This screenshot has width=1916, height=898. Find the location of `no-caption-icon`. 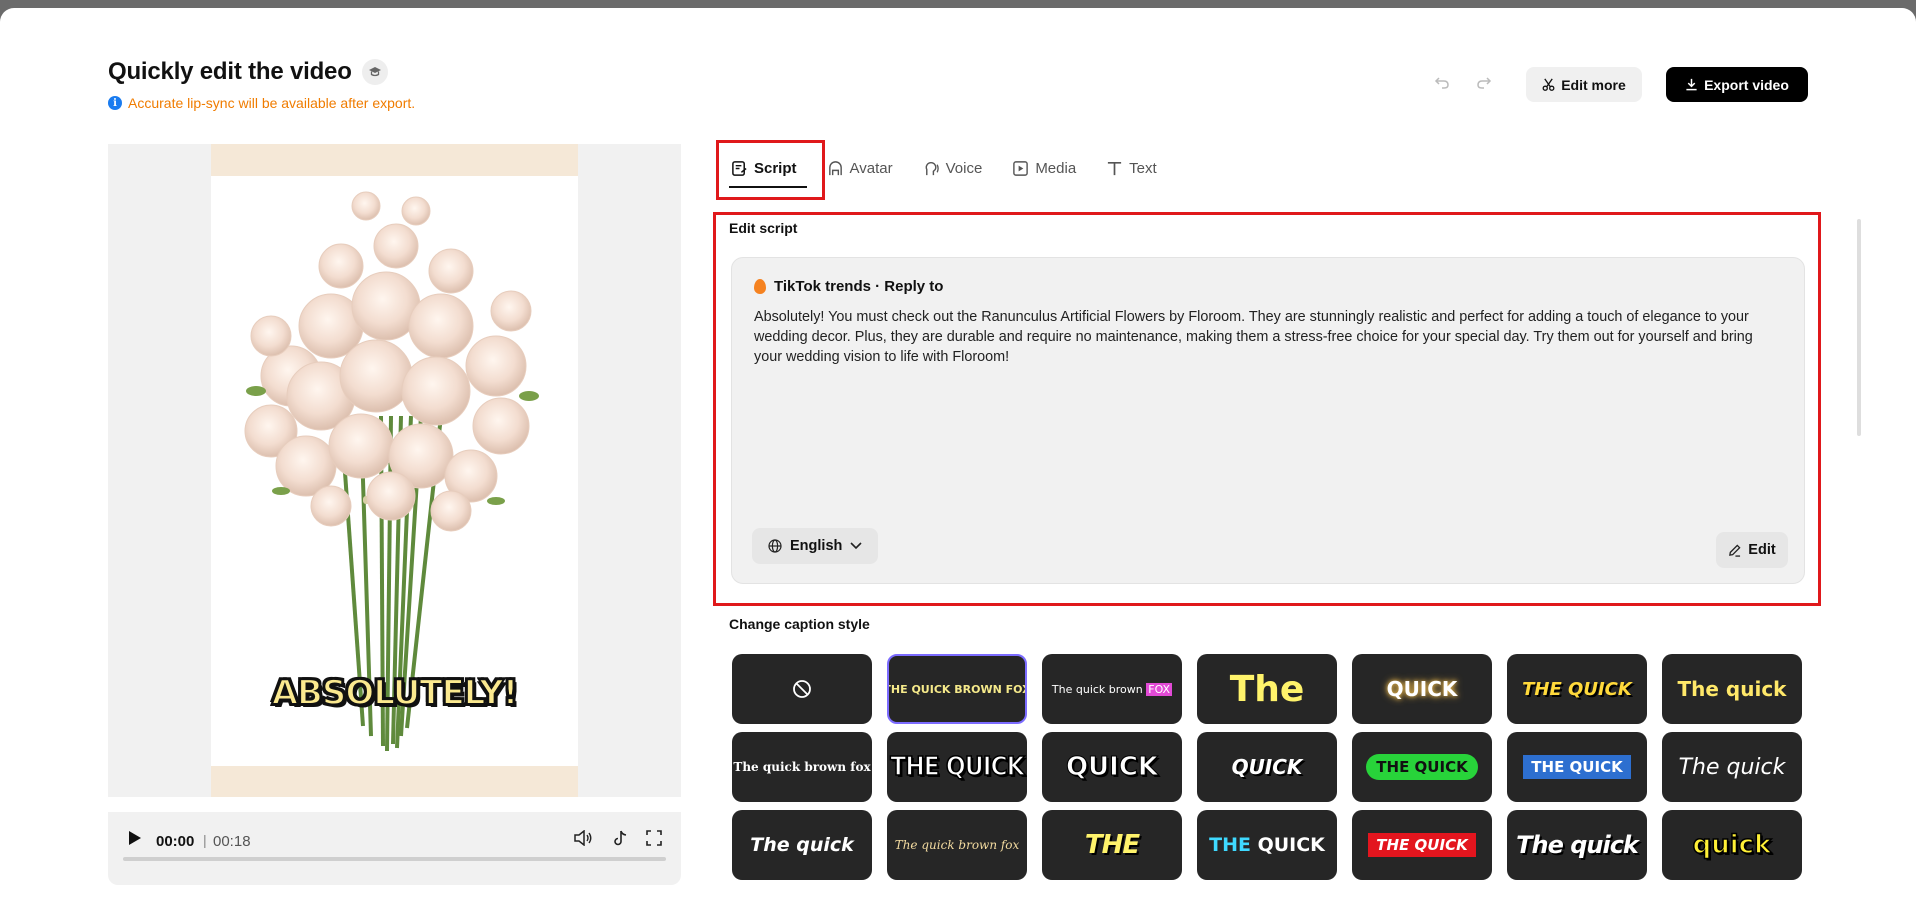

no-caption-icon is located at coordinates (802, 689).